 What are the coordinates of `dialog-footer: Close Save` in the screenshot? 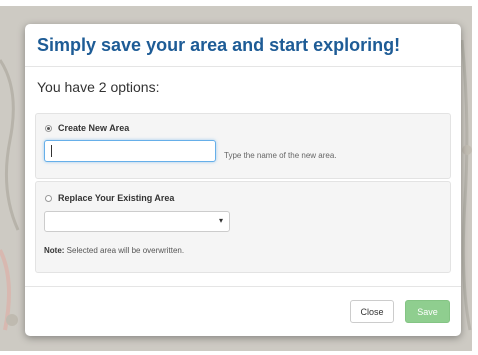 It's located at (243, 311).